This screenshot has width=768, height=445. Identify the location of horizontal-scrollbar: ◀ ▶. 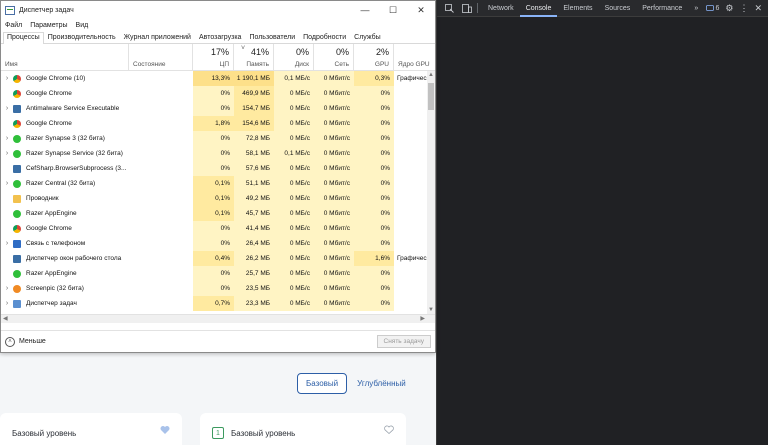
(218, 318).